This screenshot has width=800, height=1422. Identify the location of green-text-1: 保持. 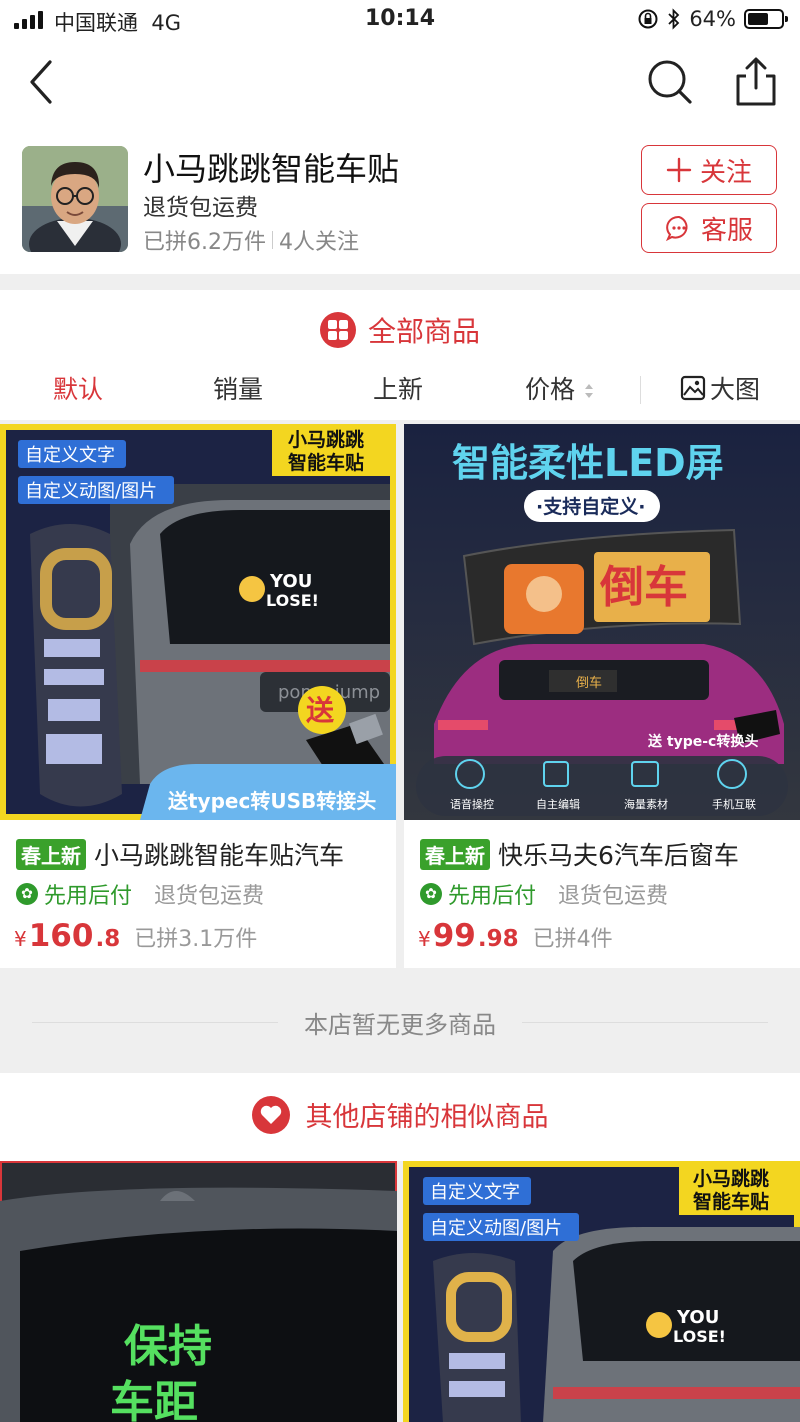
(168, 1346).